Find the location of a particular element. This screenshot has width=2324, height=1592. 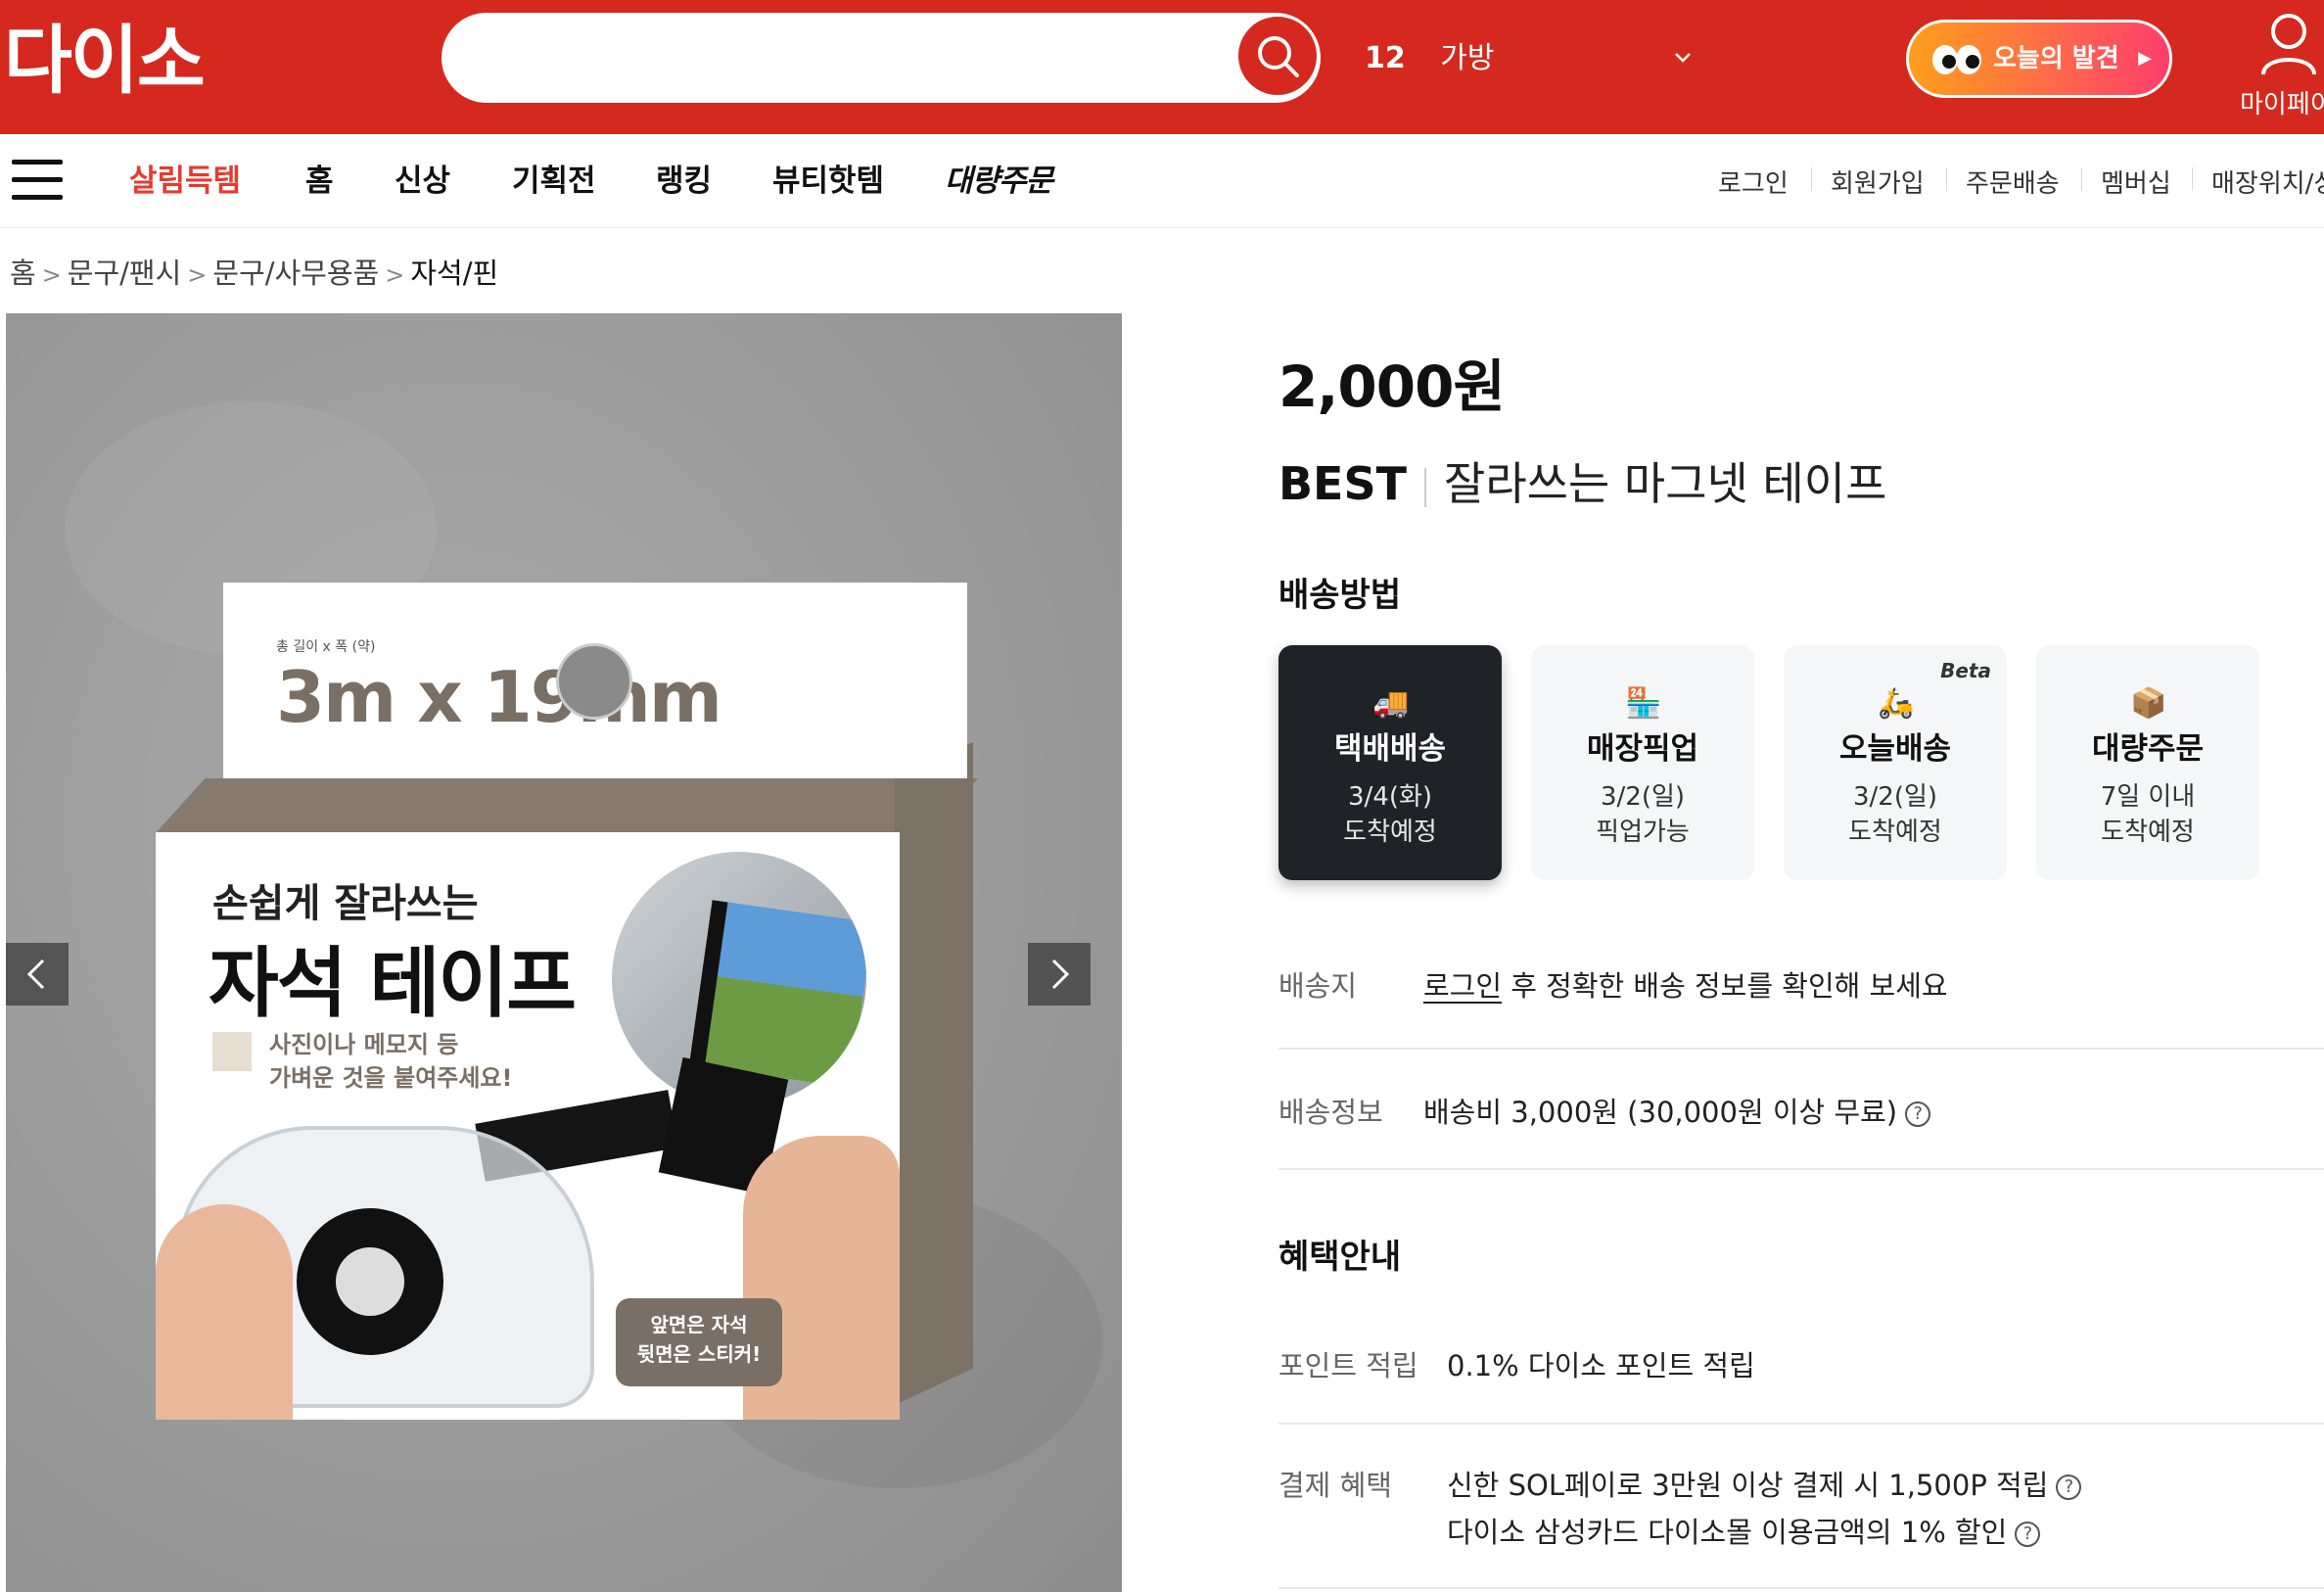

best-badge: BEST is located at coordinates (1342, 483).